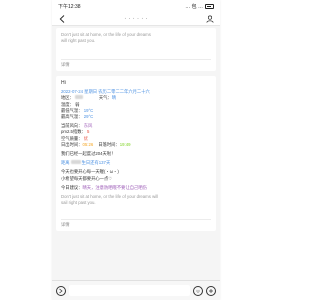  I want to click on input-bar, so click(136, 290).